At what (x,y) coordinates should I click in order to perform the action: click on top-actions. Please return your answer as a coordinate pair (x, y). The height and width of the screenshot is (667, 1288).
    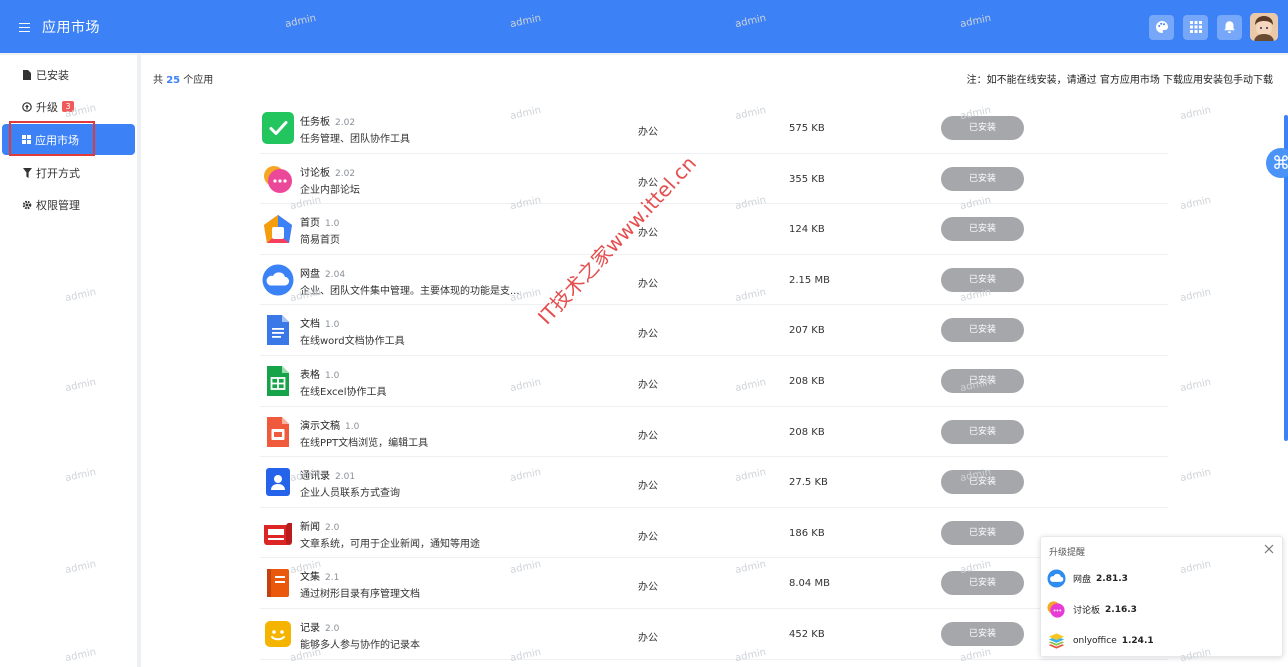
    Looking at the image, I should click on (1213, 27).